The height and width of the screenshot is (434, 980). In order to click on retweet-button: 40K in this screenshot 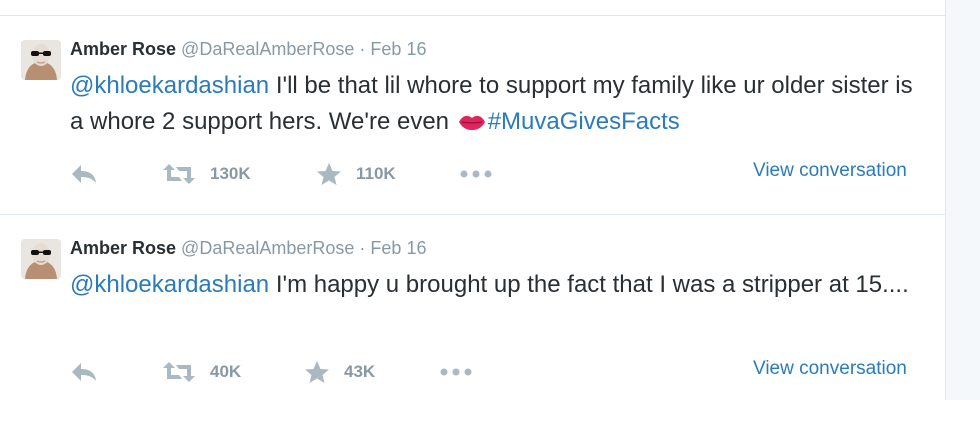, I will do `click(201, 372)`.